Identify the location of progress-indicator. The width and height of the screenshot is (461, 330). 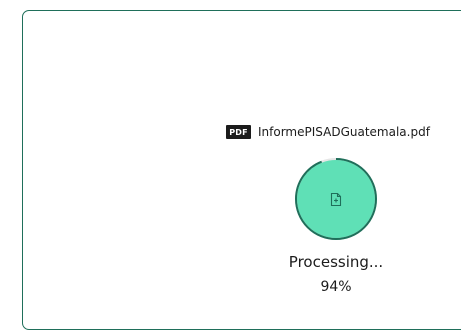
(336, 199).